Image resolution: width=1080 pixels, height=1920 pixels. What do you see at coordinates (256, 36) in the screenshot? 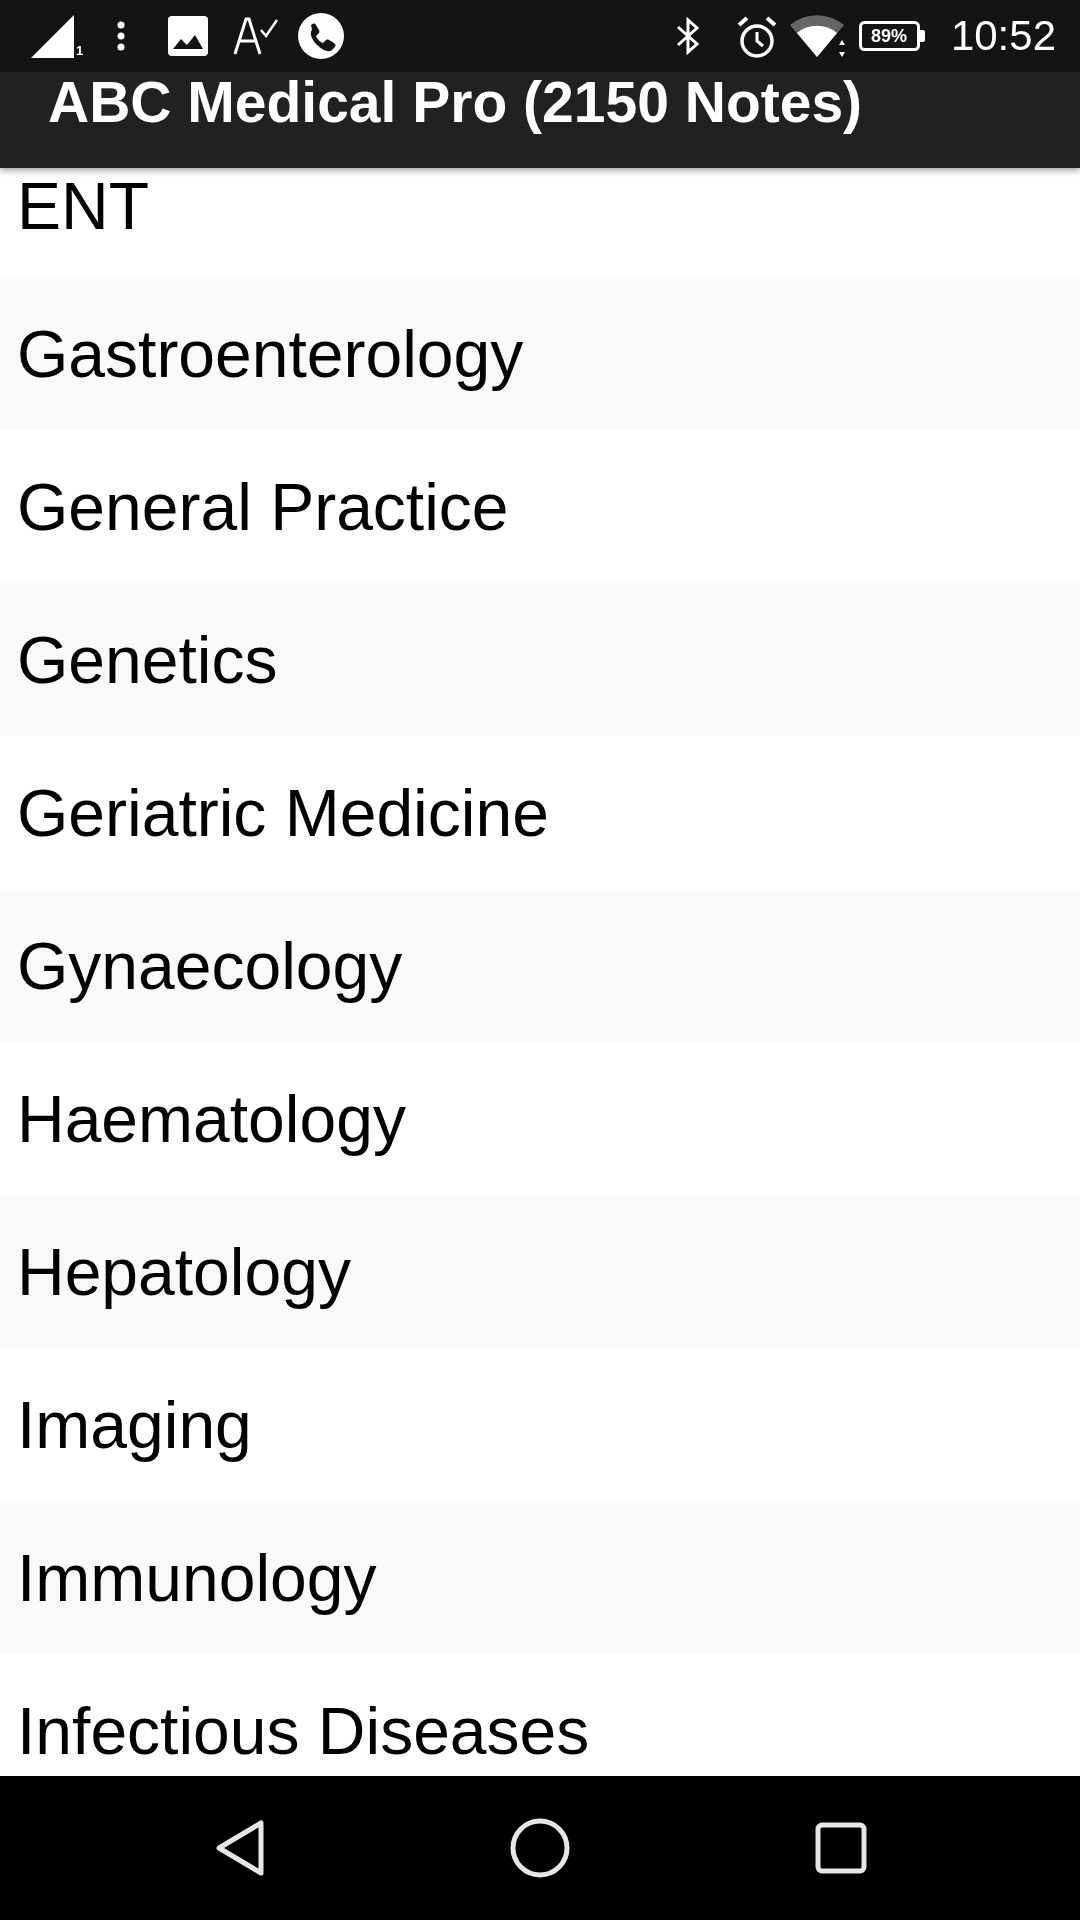
I see `spellcheck-icon` at bounding box center [256, 36].